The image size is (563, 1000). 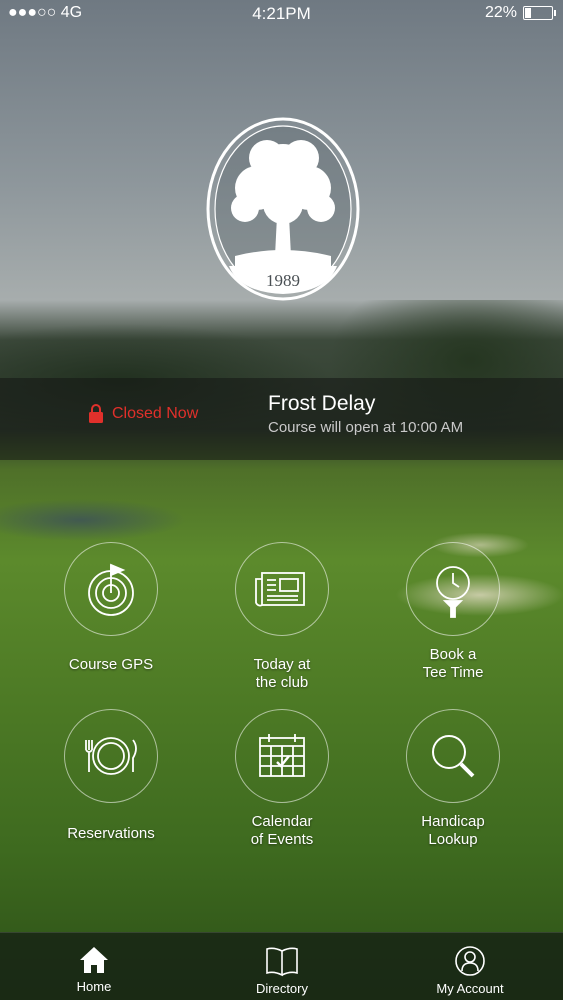 What do you see at coordinates (281, 988) in the screenshot?
I see `tab-directory-label: Directory` at bounding box center [281, 988].